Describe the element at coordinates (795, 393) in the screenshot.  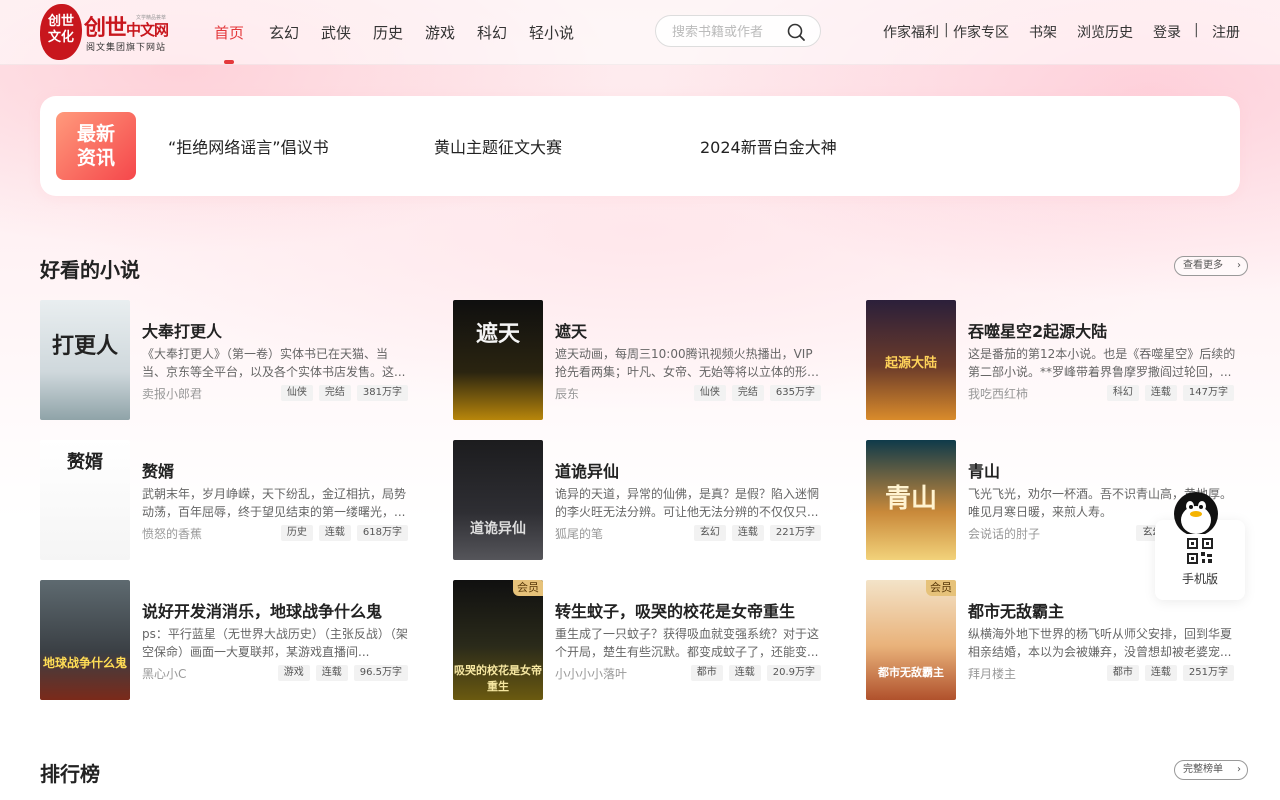
I see `book-tag: 635万字` at that location.